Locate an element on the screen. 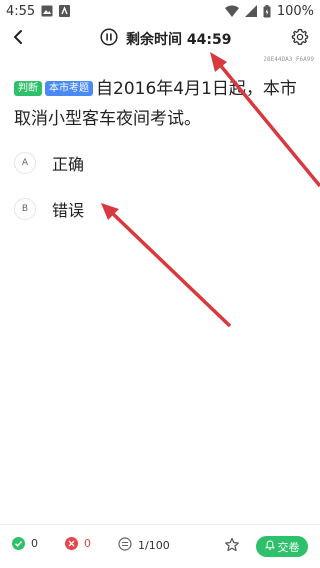 The height and width of the screenshot is (568, 320). pause-icon is located at coordinates (109, 39).